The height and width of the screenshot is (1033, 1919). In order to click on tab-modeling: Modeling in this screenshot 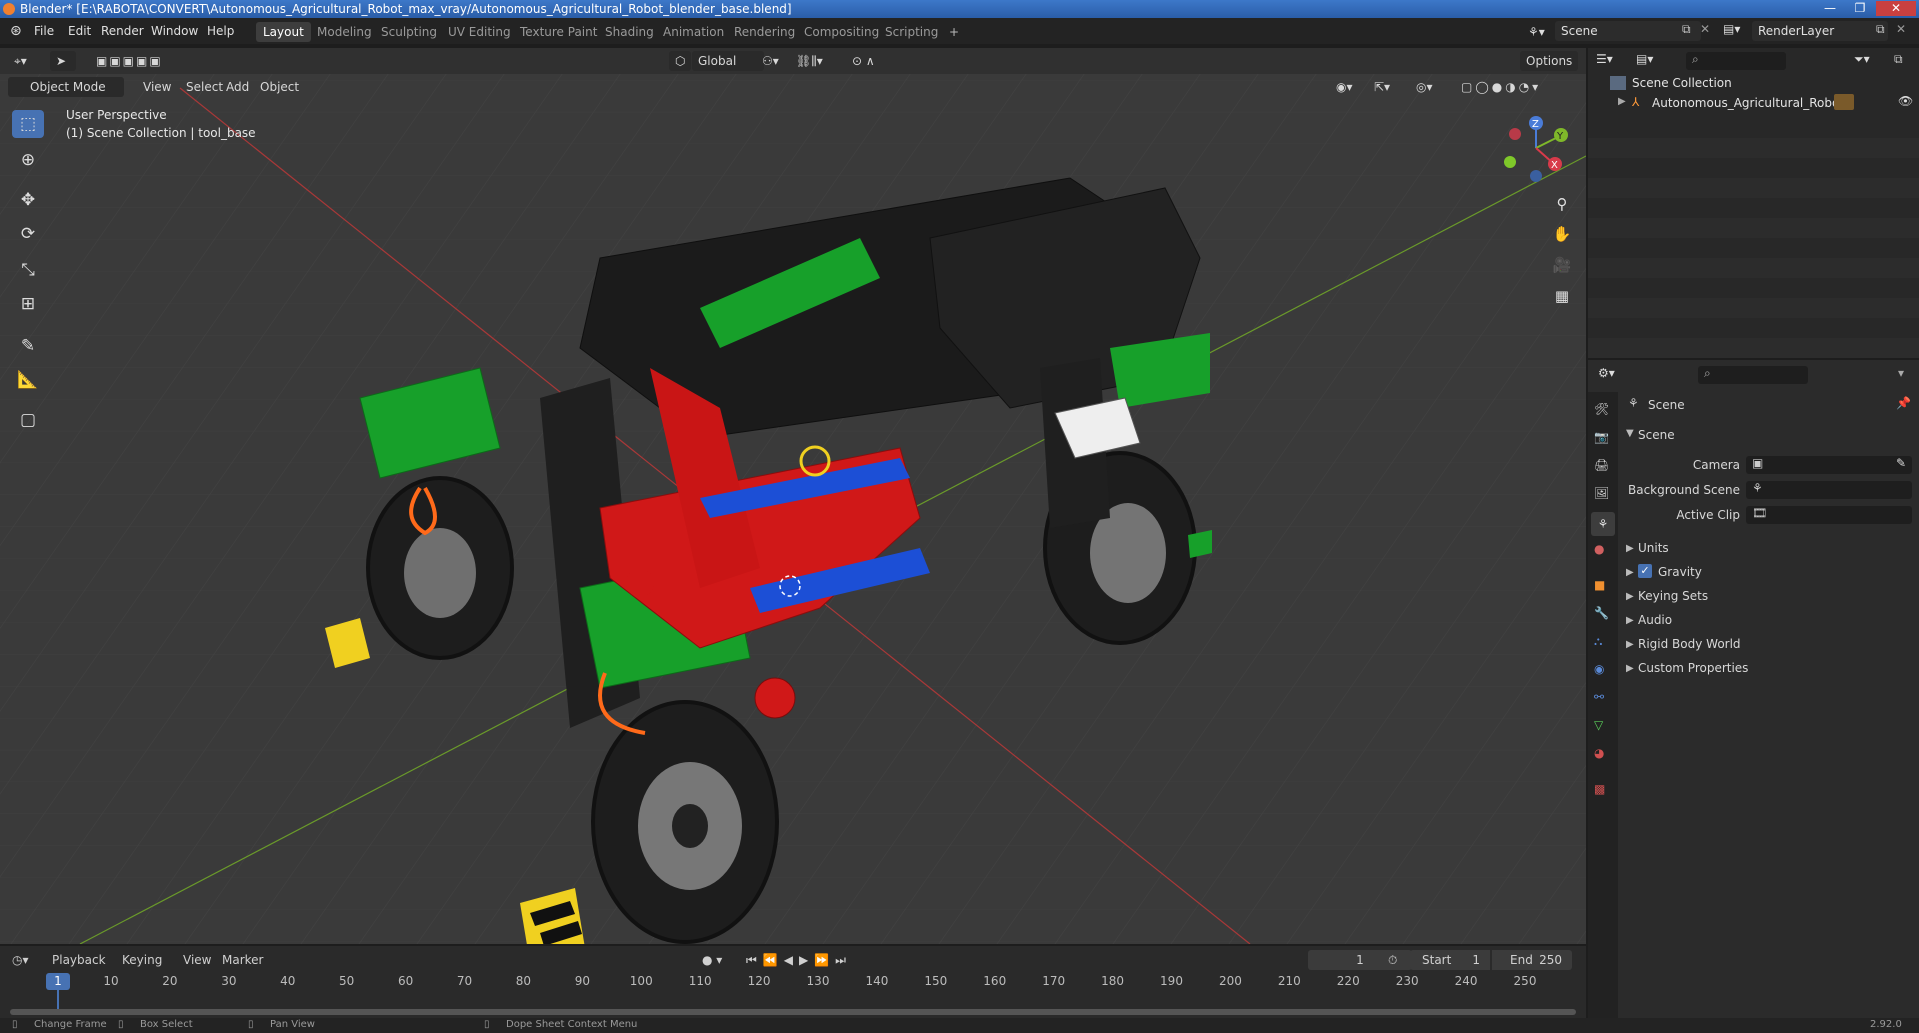, I will do `click(344, 32)`.